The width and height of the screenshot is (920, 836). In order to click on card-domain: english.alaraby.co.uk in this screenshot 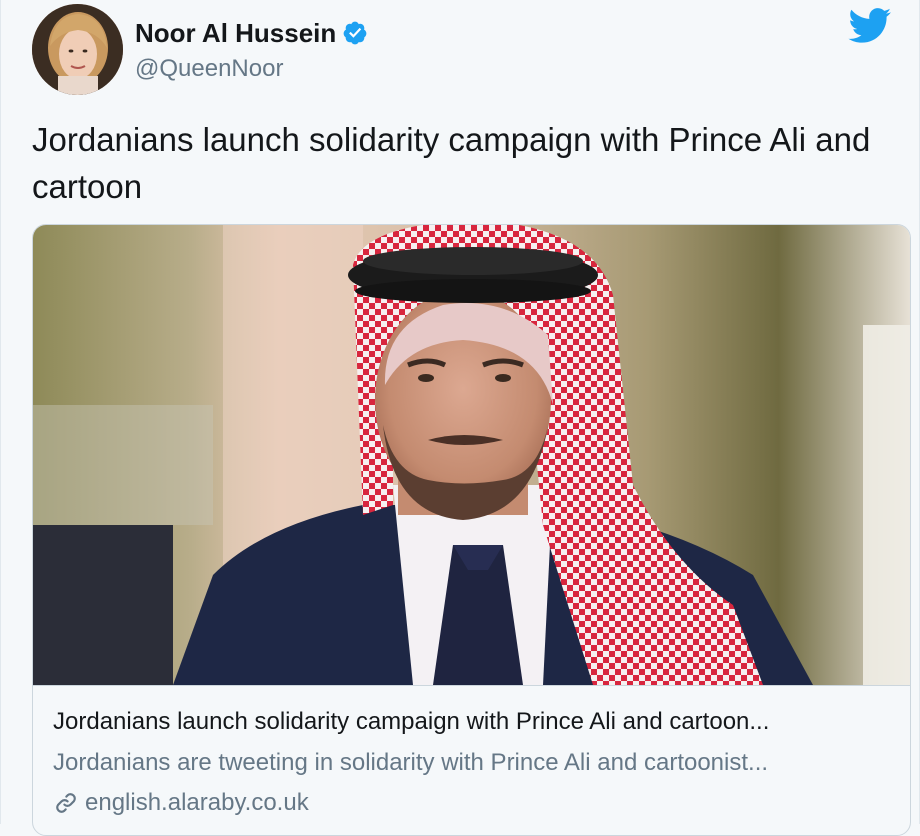, I will do `click(197, 803)`.